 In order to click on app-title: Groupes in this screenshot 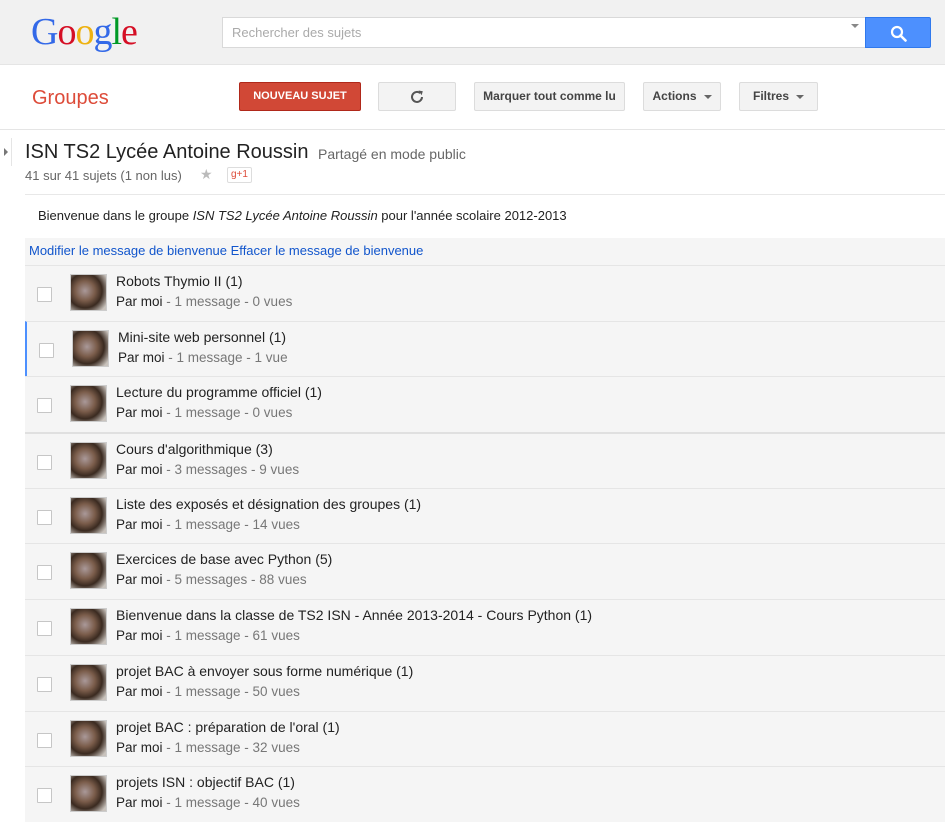, I will do `click(70, 98)`.